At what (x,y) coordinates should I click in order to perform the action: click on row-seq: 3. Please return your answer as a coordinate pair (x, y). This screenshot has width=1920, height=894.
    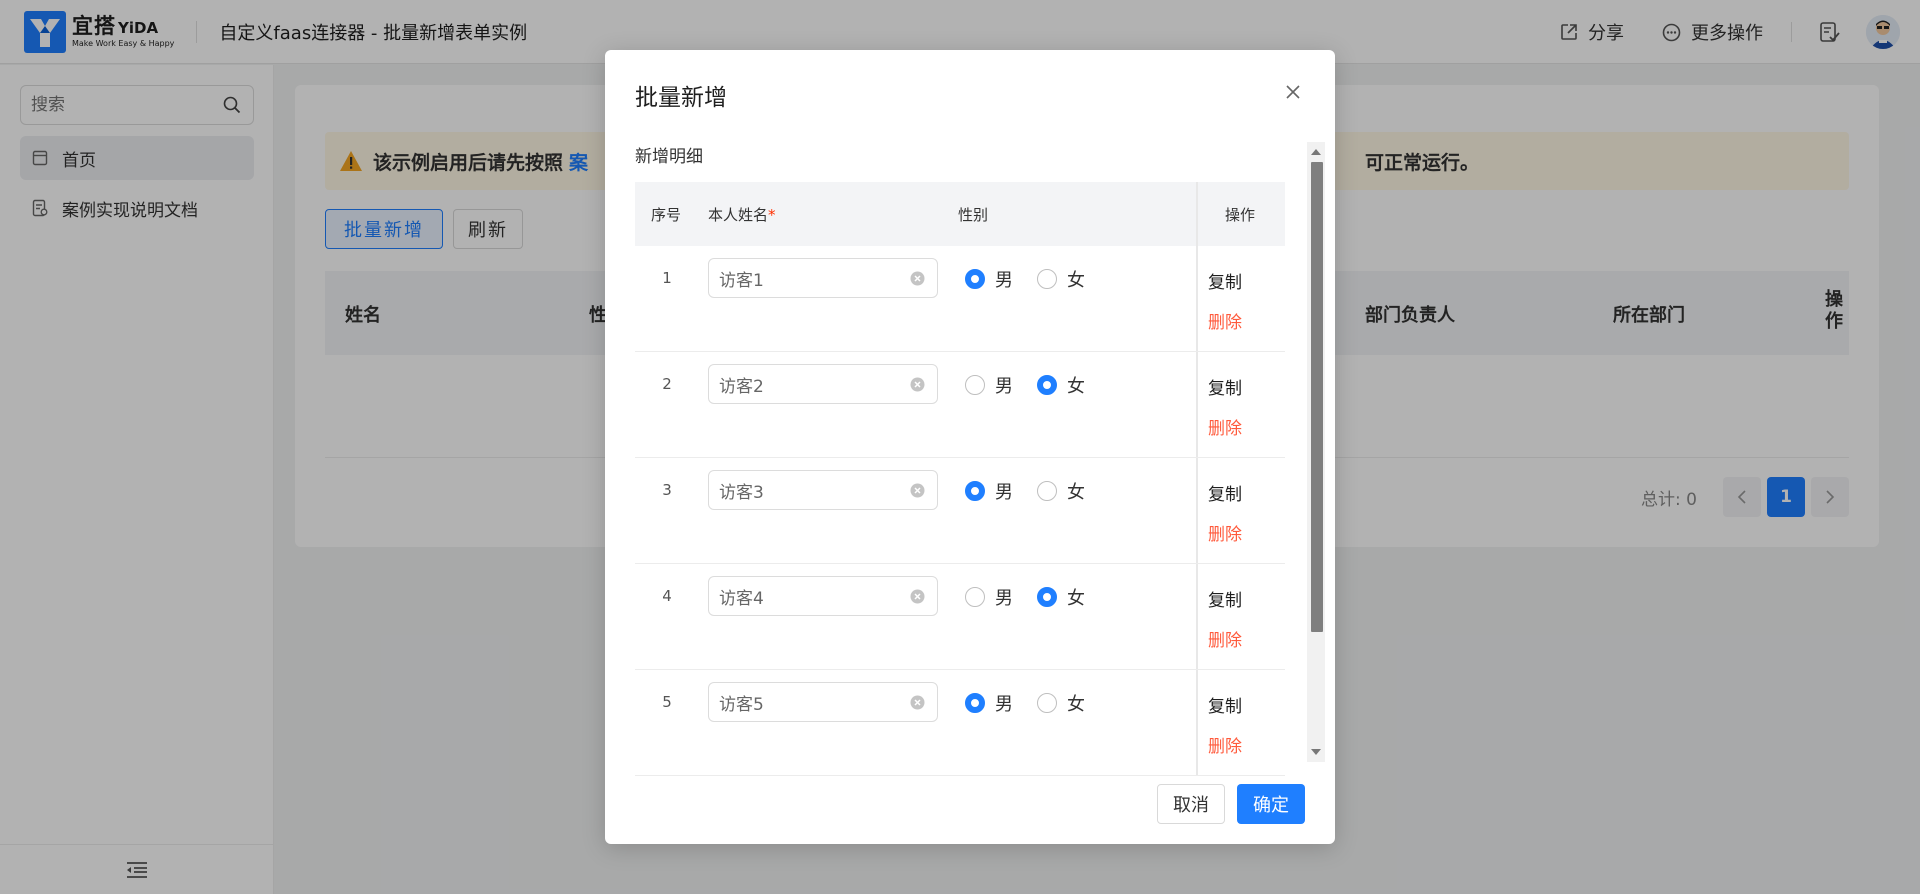
    Looking at the image, I should click on (667, 490).